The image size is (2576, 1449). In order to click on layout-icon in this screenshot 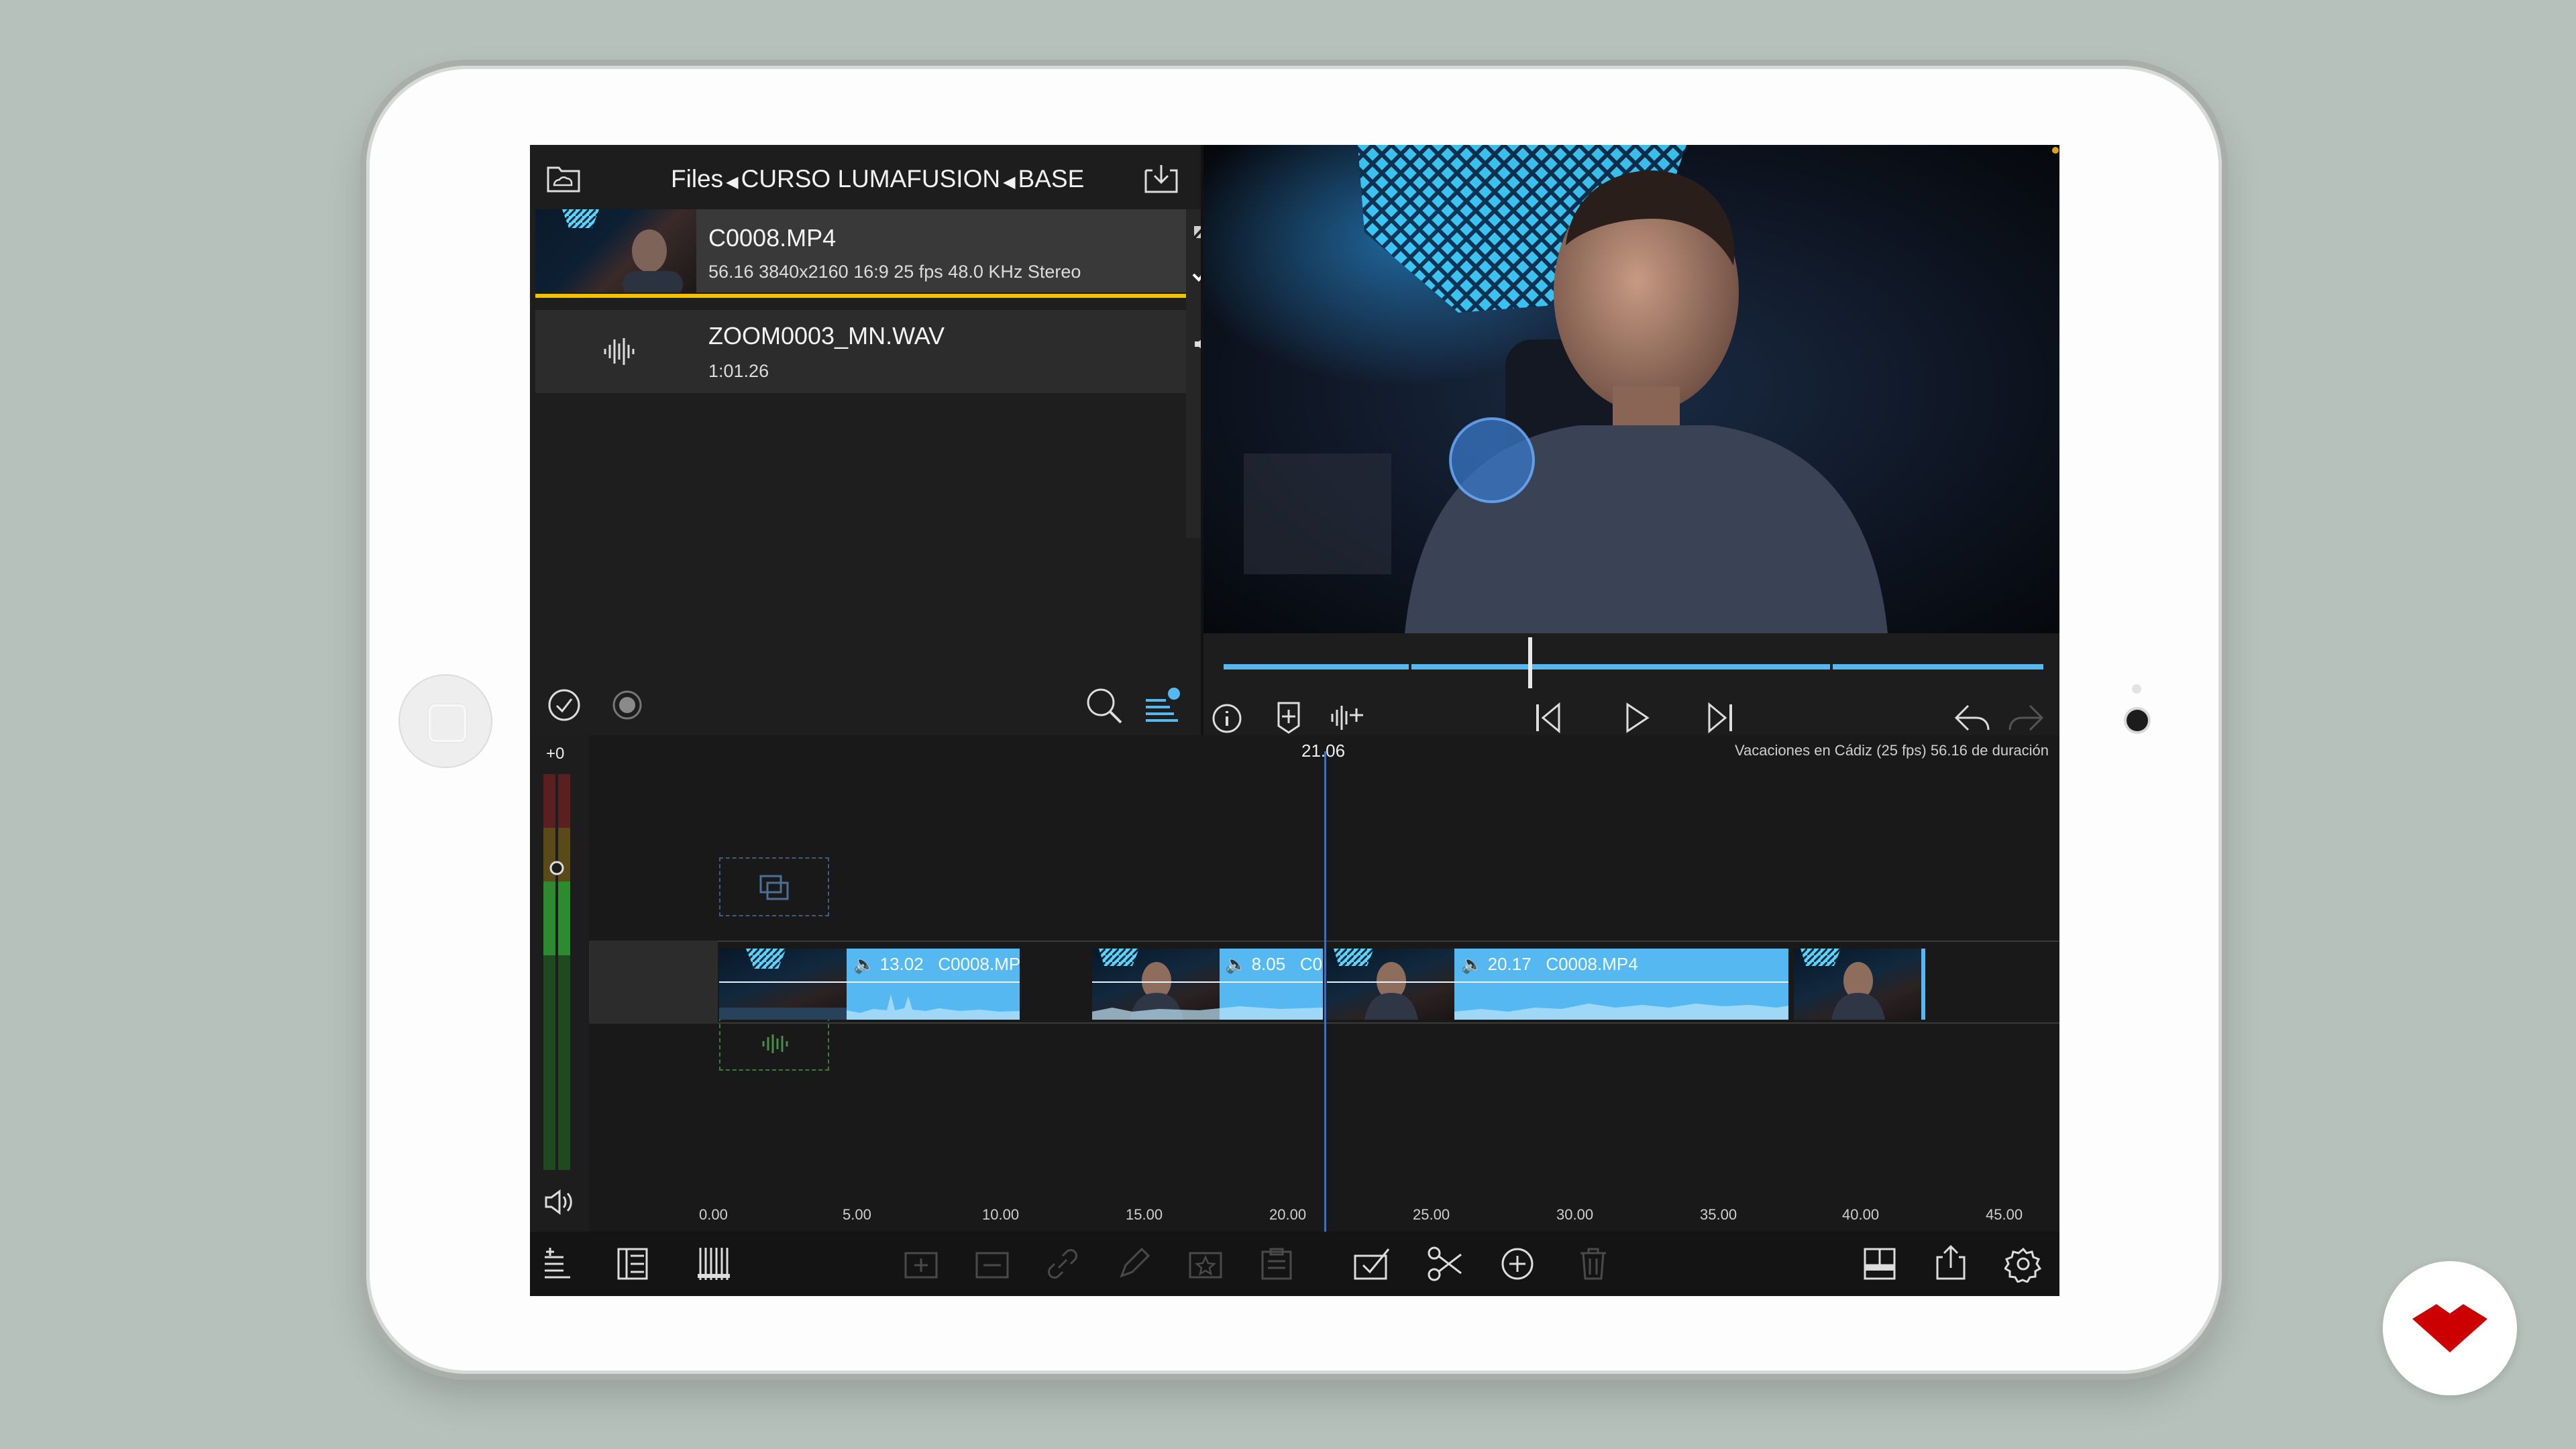, I will do `click(1879, 1265)`.